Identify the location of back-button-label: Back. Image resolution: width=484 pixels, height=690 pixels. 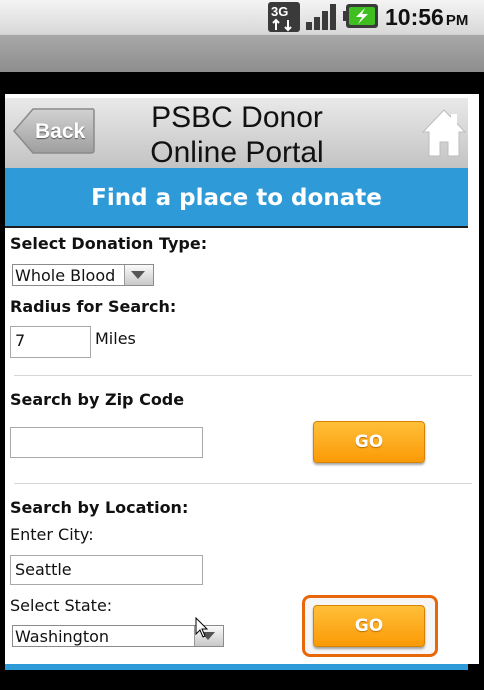
(60, 131).